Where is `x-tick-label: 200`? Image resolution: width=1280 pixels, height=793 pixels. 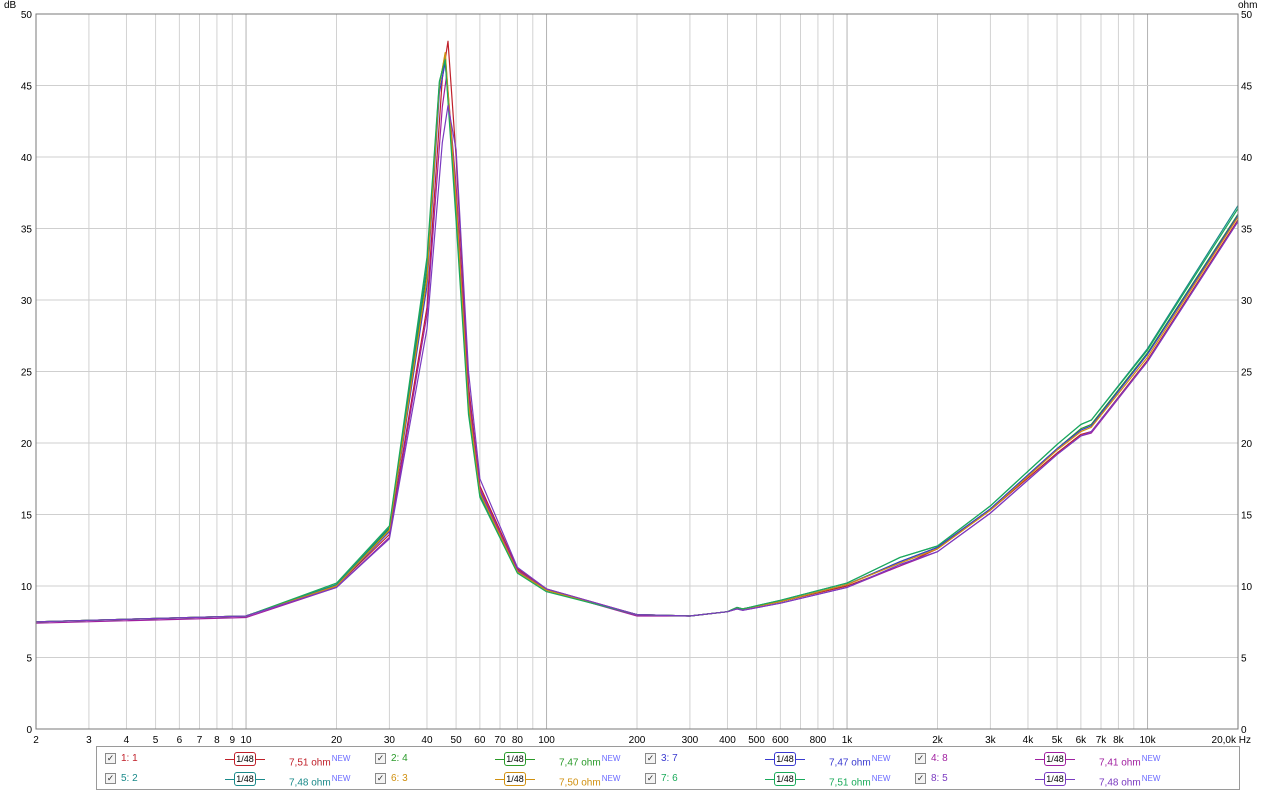 x-tick-label: 200 is located at coordinates (637, 740).